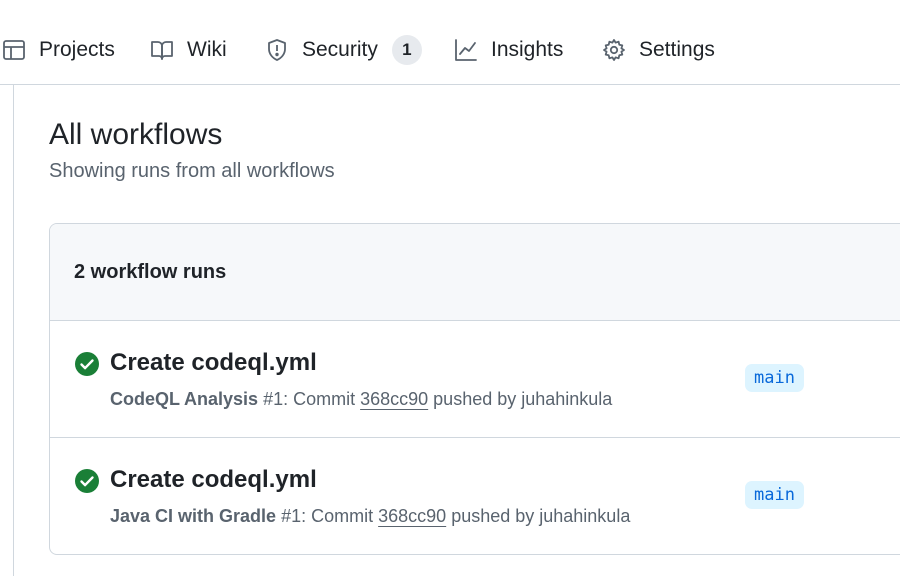 The image size is (900, 576). Describe the element at coordinates (207, 49) in the screenshot. I see `tab-wiki-label: Wiki` at that location.